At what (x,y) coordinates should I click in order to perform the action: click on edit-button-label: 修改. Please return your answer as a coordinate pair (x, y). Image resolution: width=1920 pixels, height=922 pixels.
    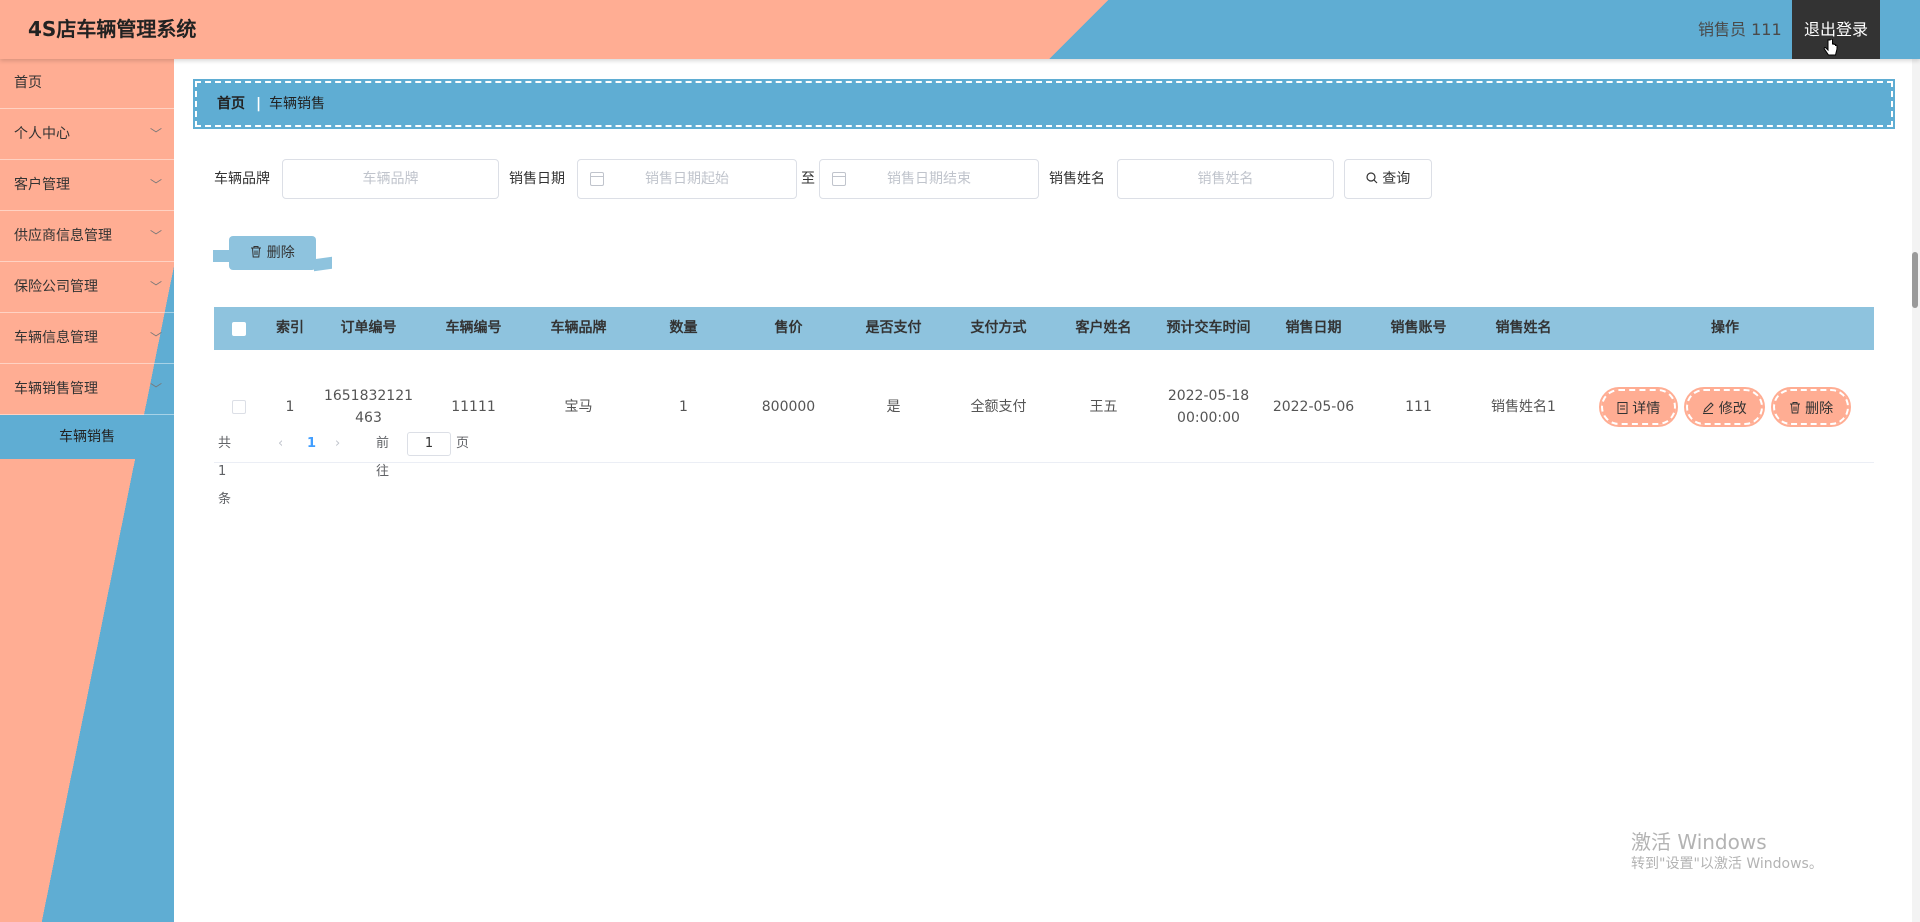
    Looking at the image, I should click on (1732, 408).